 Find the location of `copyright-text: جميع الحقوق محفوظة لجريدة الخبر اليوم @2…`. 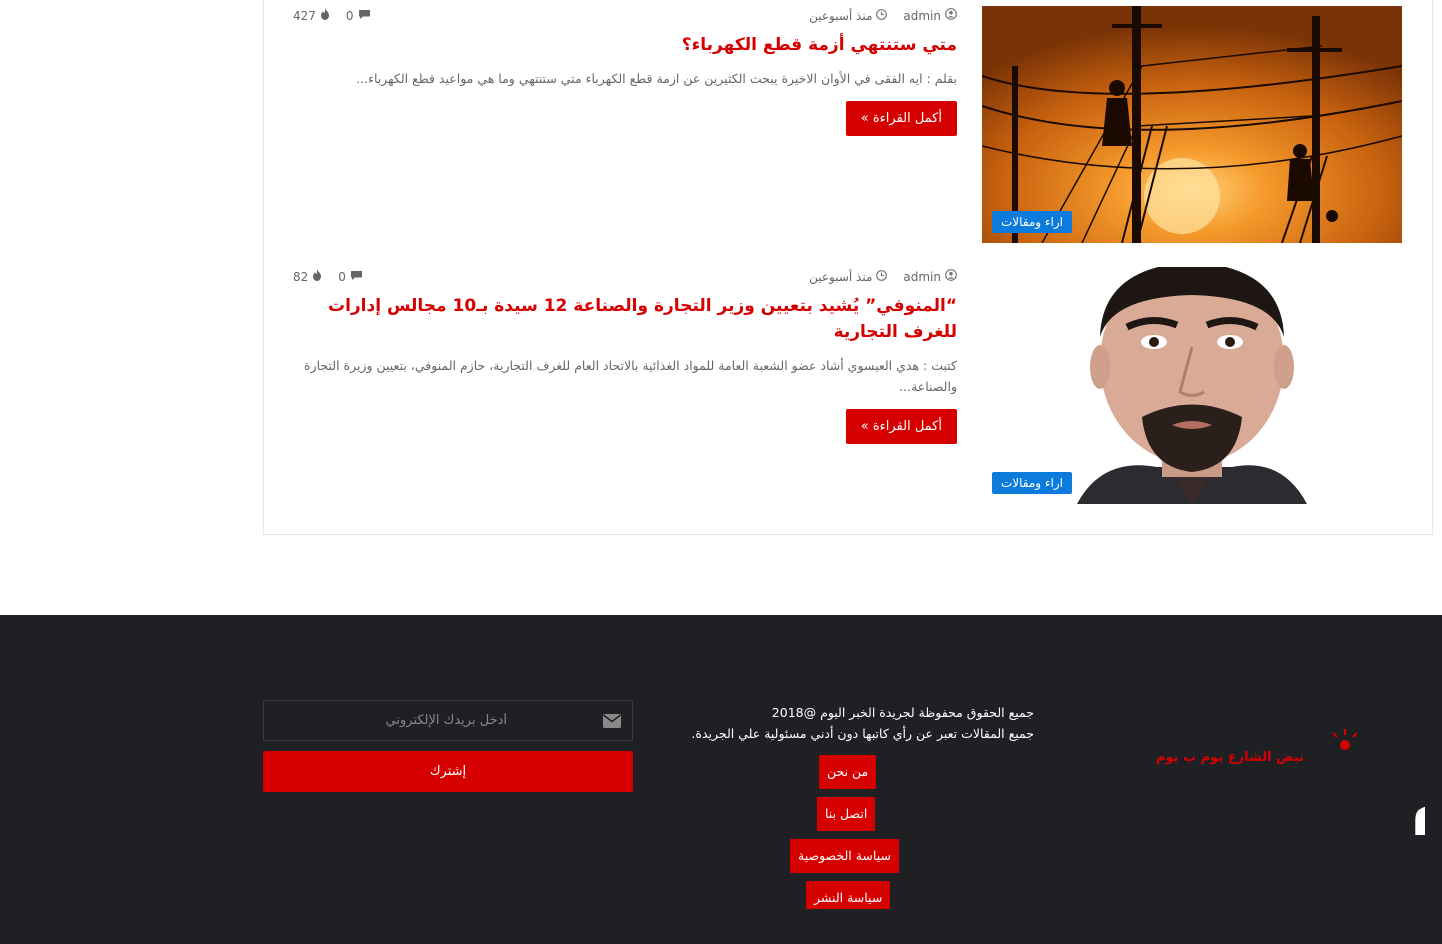

copyright-text: جميع الحقوق محفوظة لجريدة الخبر اليوم @2… is located at coordinates (902, 712).